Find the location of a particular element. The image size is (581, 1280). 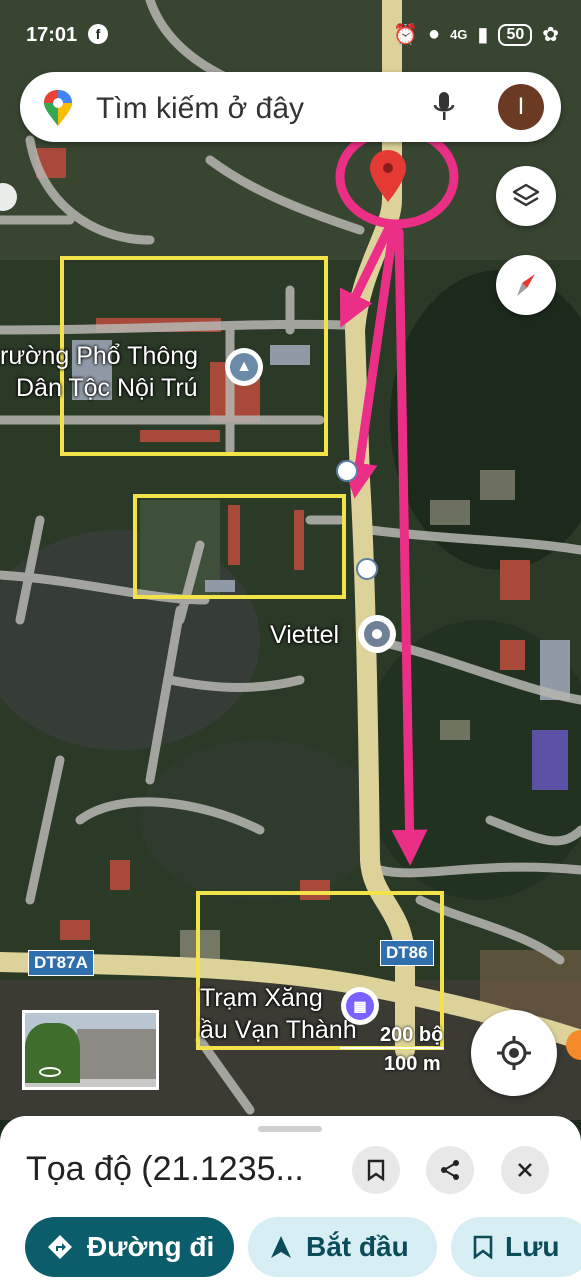

status-bar: 17:01 f ⏰ ● 4G ▮ 50 ✿ is located at coordinates (290, 32).